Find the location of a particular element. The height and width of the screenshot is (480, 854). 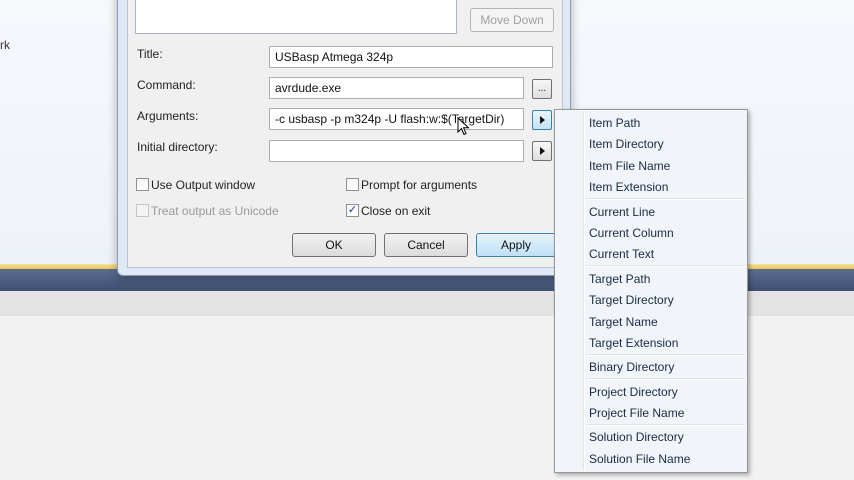

title-field: USBasp Atmega 324p is located at coordinates (411, 57).